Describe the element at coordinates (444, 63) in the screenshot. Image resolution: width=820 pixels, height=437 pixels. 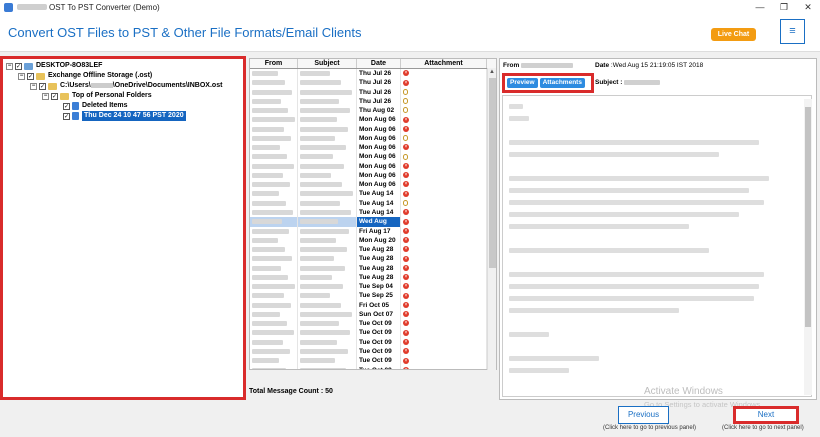
I see `column-header-attachment: Attachment` at that location.